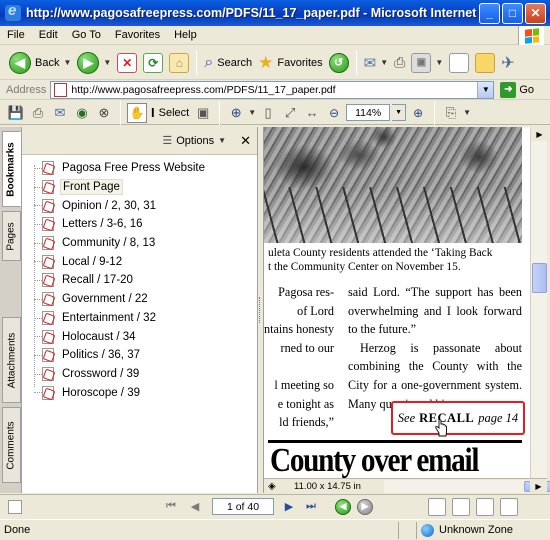 This screenshot has width=550, height=540. I want to click on previous-view-icon: ◀, so click(343, 506).